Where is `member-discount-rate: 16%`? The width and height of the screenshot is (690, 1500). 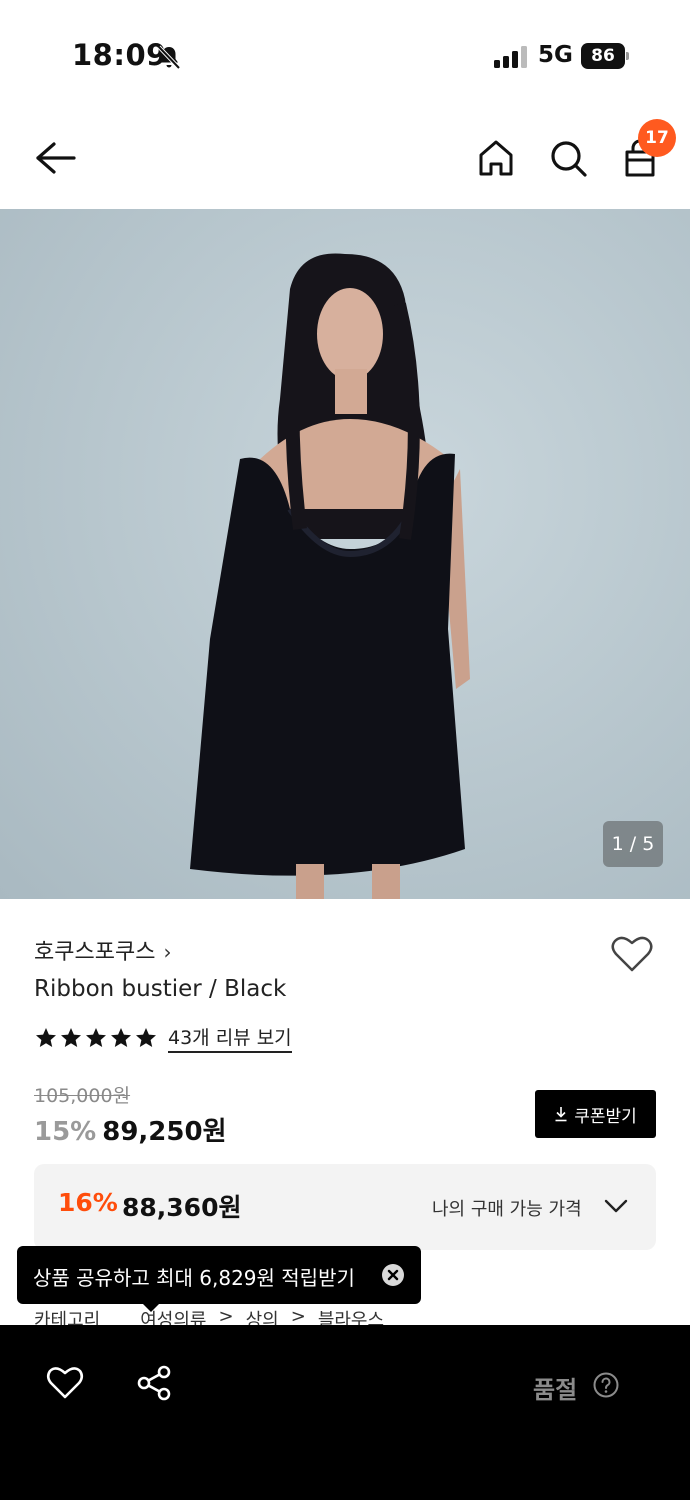
member-discount-rate: 16% is located at coordinates (88, 1202).